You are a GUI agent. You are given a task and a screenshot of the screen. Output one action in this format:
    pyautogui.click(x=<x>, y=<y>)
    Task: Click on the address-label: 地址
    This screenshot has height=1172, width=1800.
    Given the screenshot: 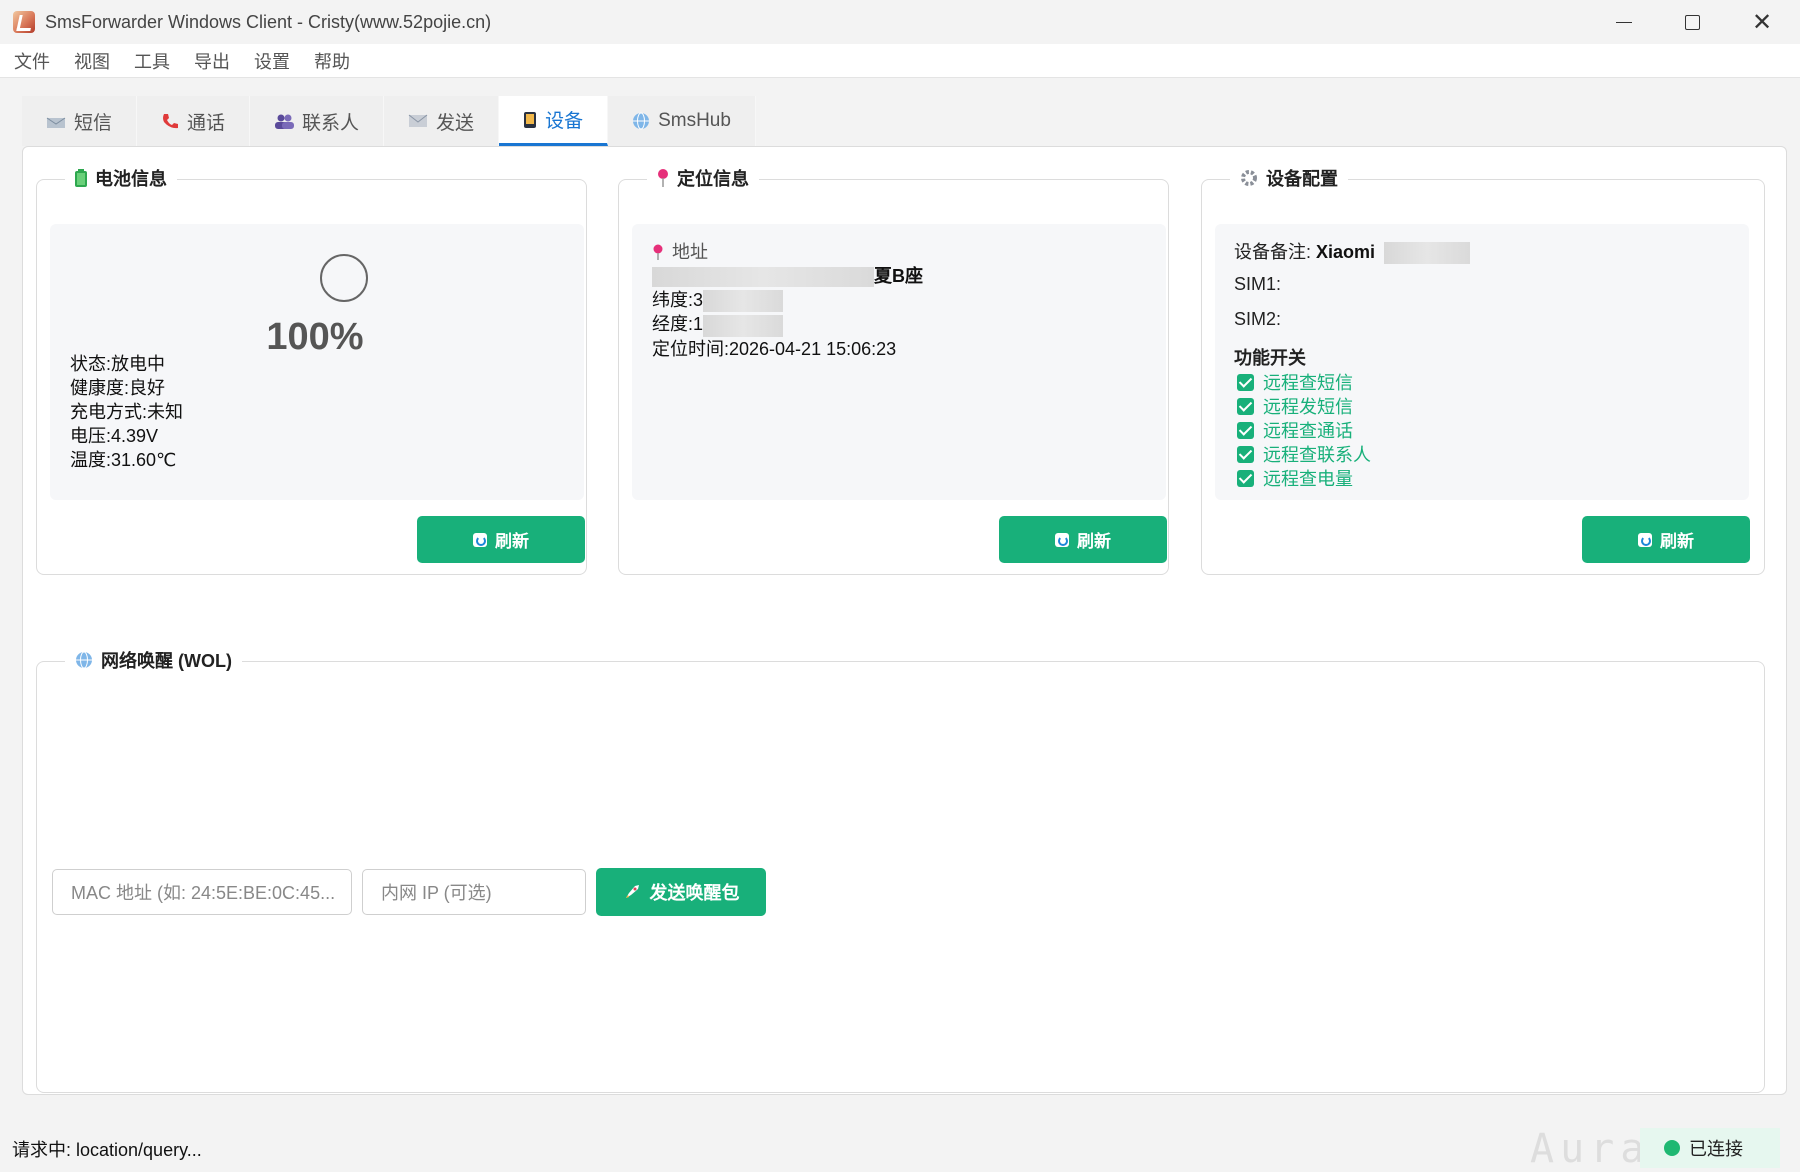 What is the action you would take?
    pyautogui.click(x=787, y=252)
    